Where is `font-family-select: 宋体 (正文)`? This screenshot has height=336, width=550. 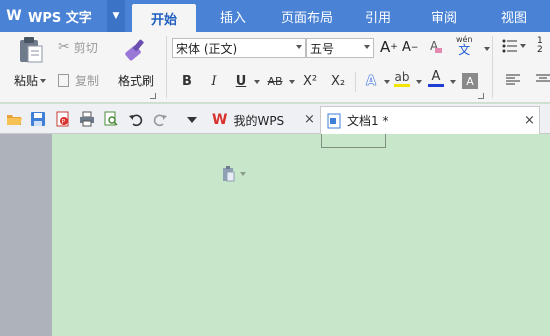
font-family-select: 宋体 (正文) is located at coordinates (239, 48).